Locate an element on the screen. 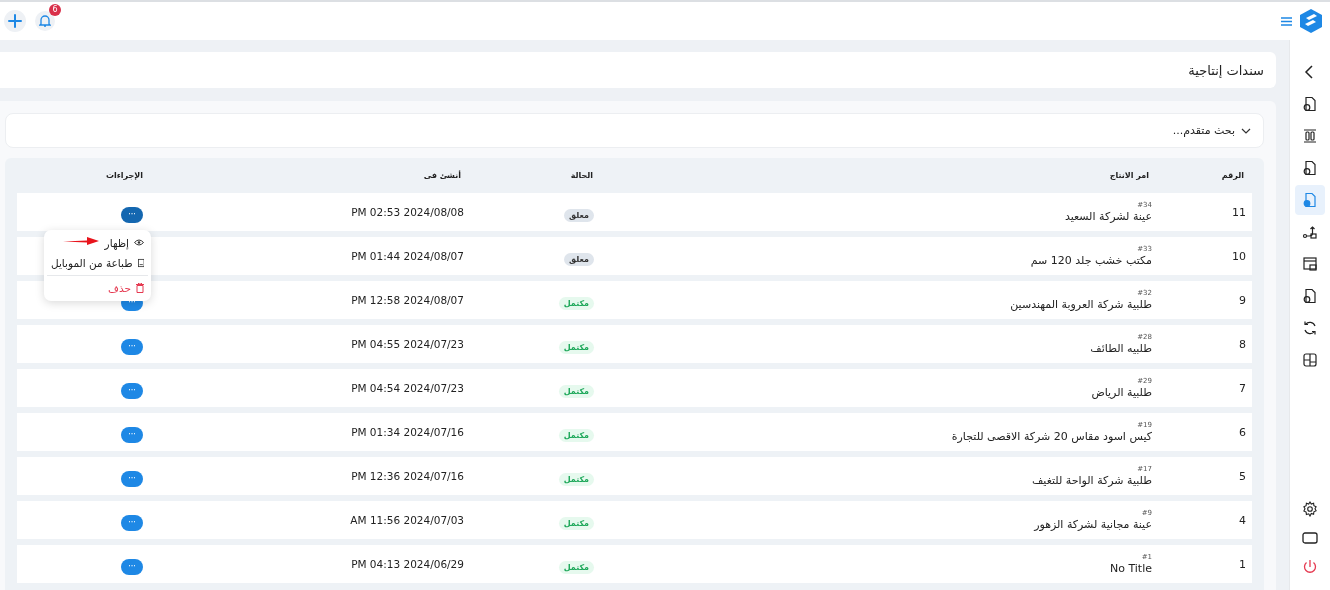 Image resolution: width=1330 pixels, height=590 pixels. menu-item: طباعة من الموبايل is located at coordinates (97, 262).